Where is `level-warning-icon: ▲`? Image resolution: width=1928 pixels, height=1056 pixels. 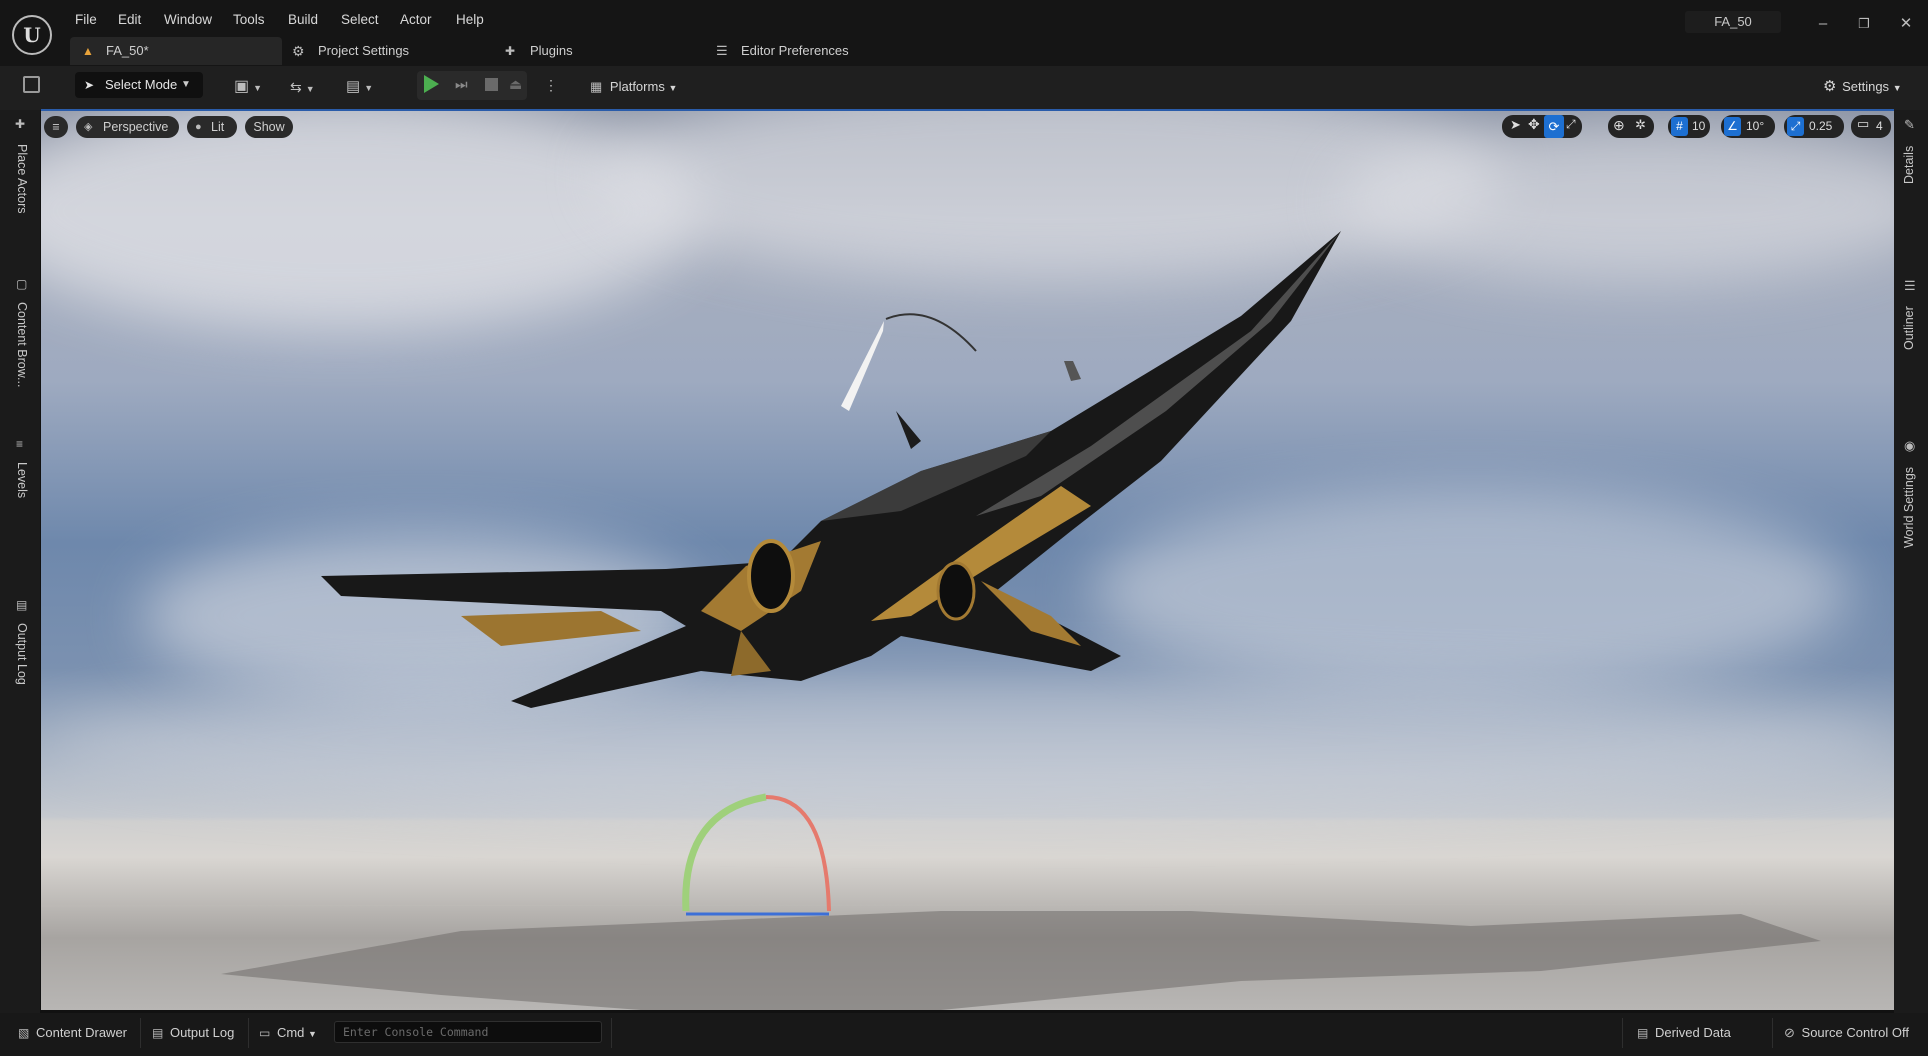 level-warning-icon: ▲ is located at coordinates (88, 51).